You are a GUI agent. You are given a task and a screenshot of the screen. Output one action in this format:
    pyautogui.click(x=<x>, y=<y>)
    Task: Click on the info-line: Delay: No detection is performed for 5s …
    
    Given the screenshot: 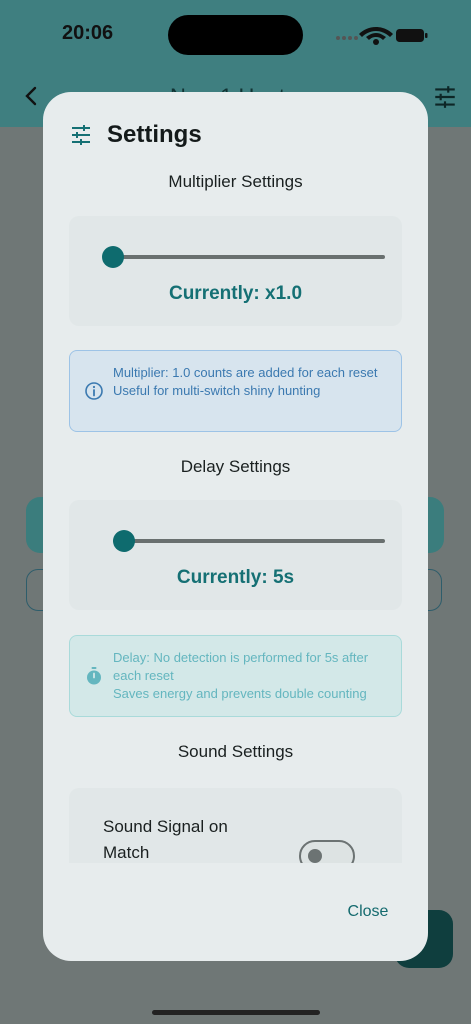 What is the action you would take?
    pyautogui.click(x=241, y=666)
    